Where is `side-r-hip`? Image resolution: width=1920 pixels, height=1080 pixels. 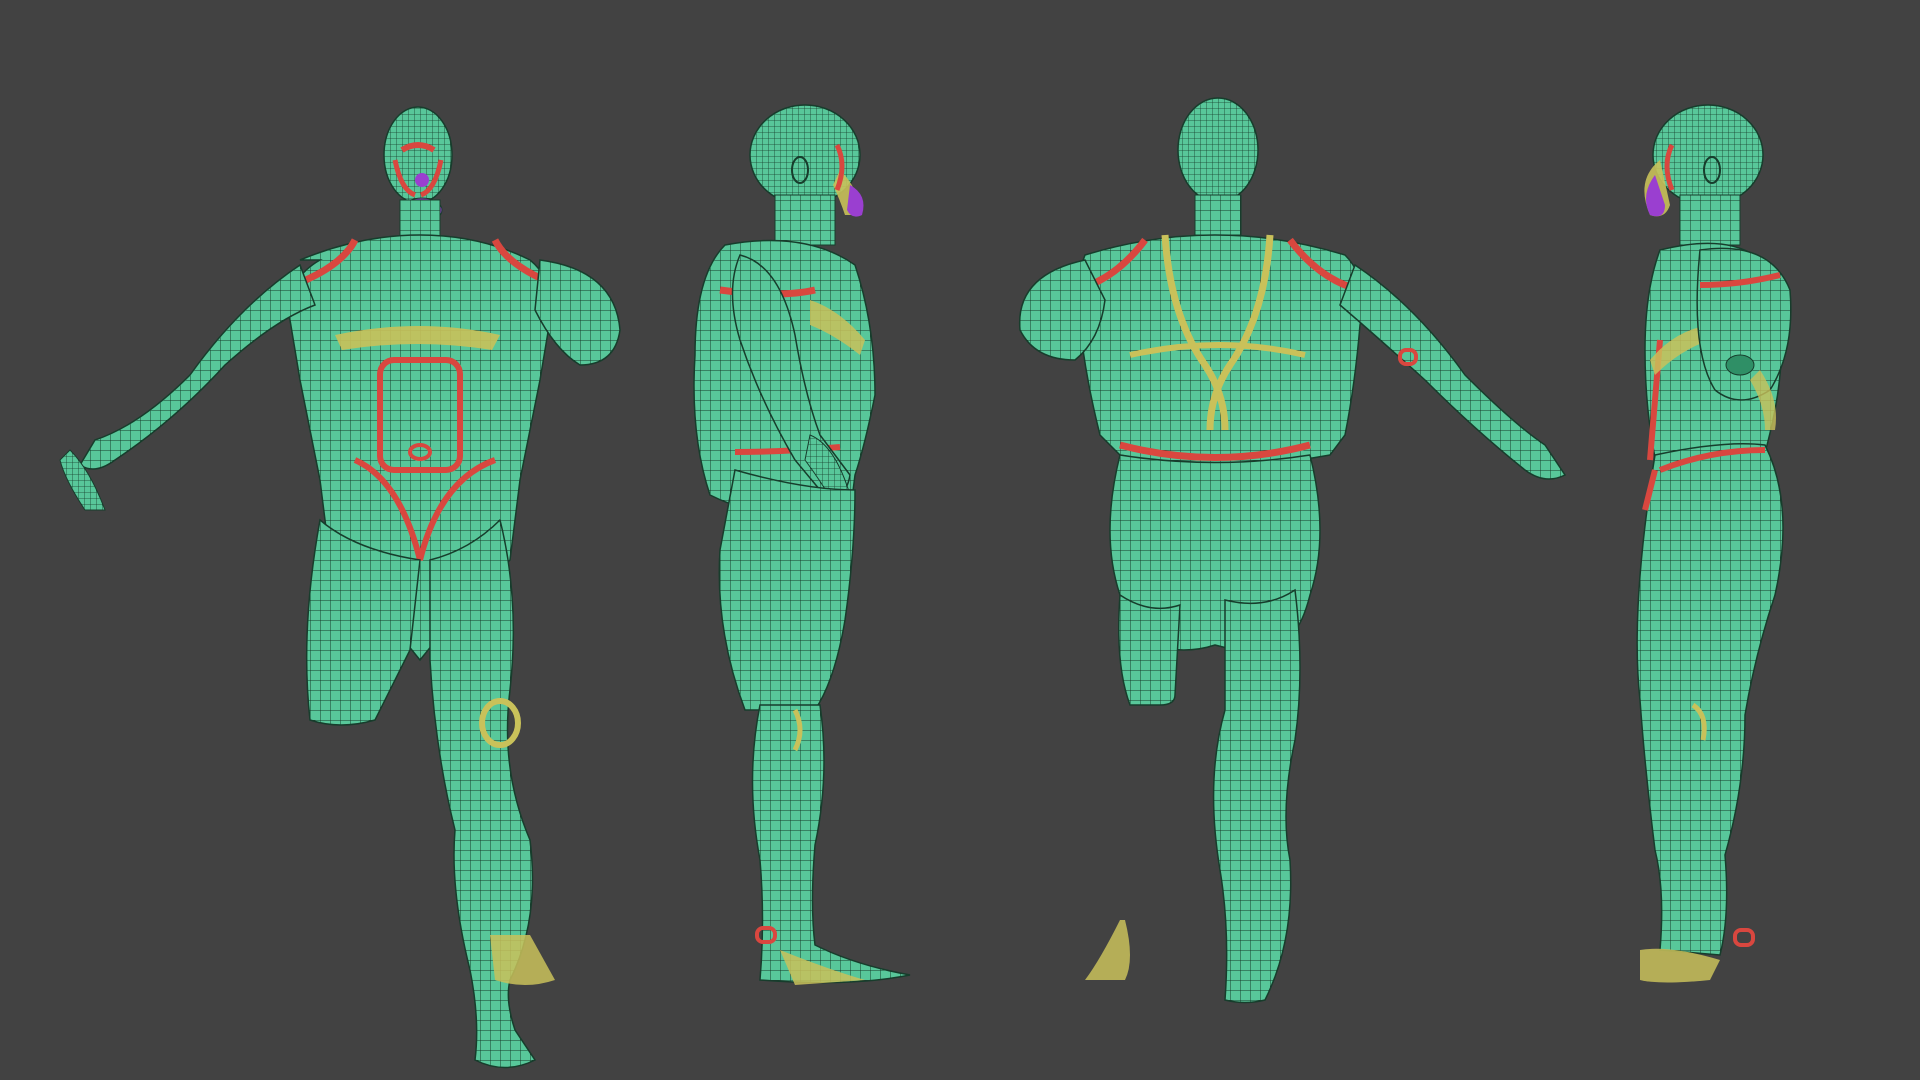
side-r-hip is located at coordinates (787, 590).